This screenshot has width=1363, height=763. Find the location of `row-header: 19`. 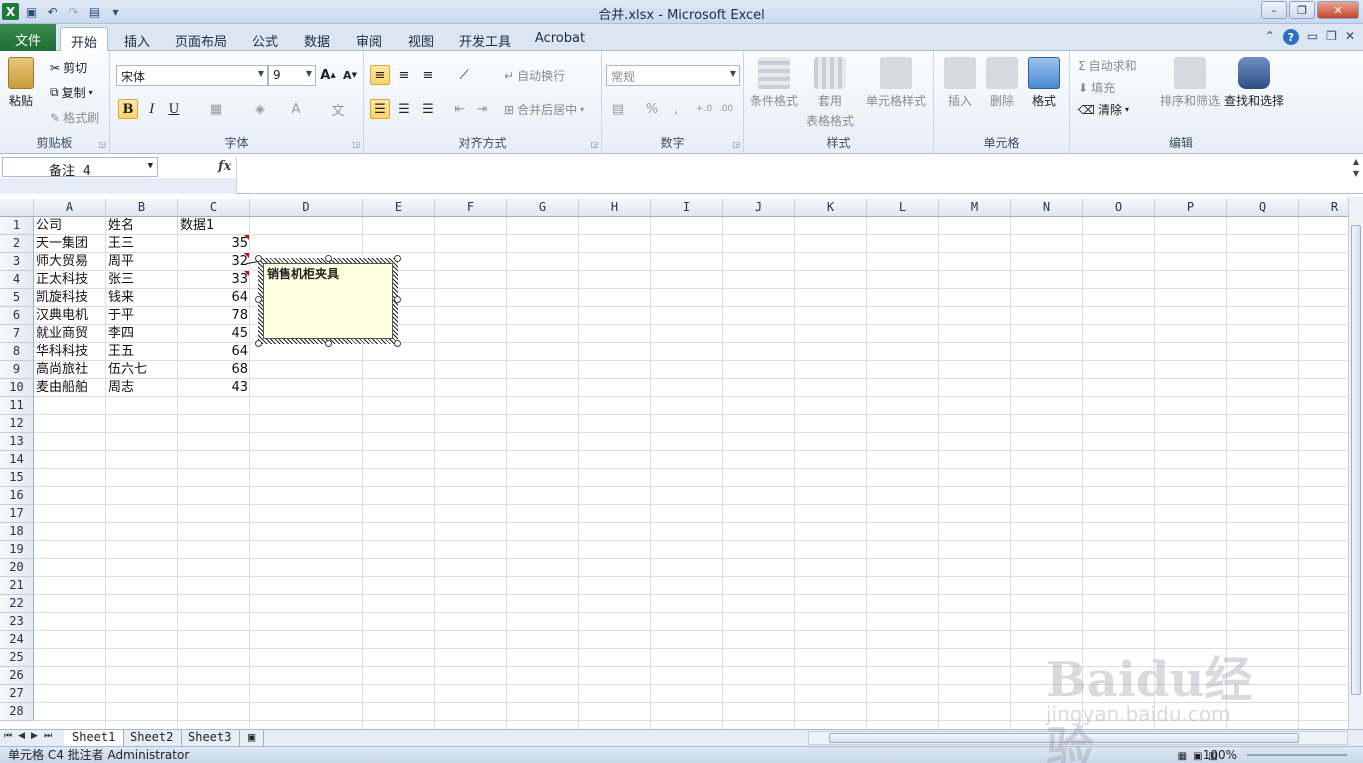

row-header: 19 is located at coordinates (17, 550).